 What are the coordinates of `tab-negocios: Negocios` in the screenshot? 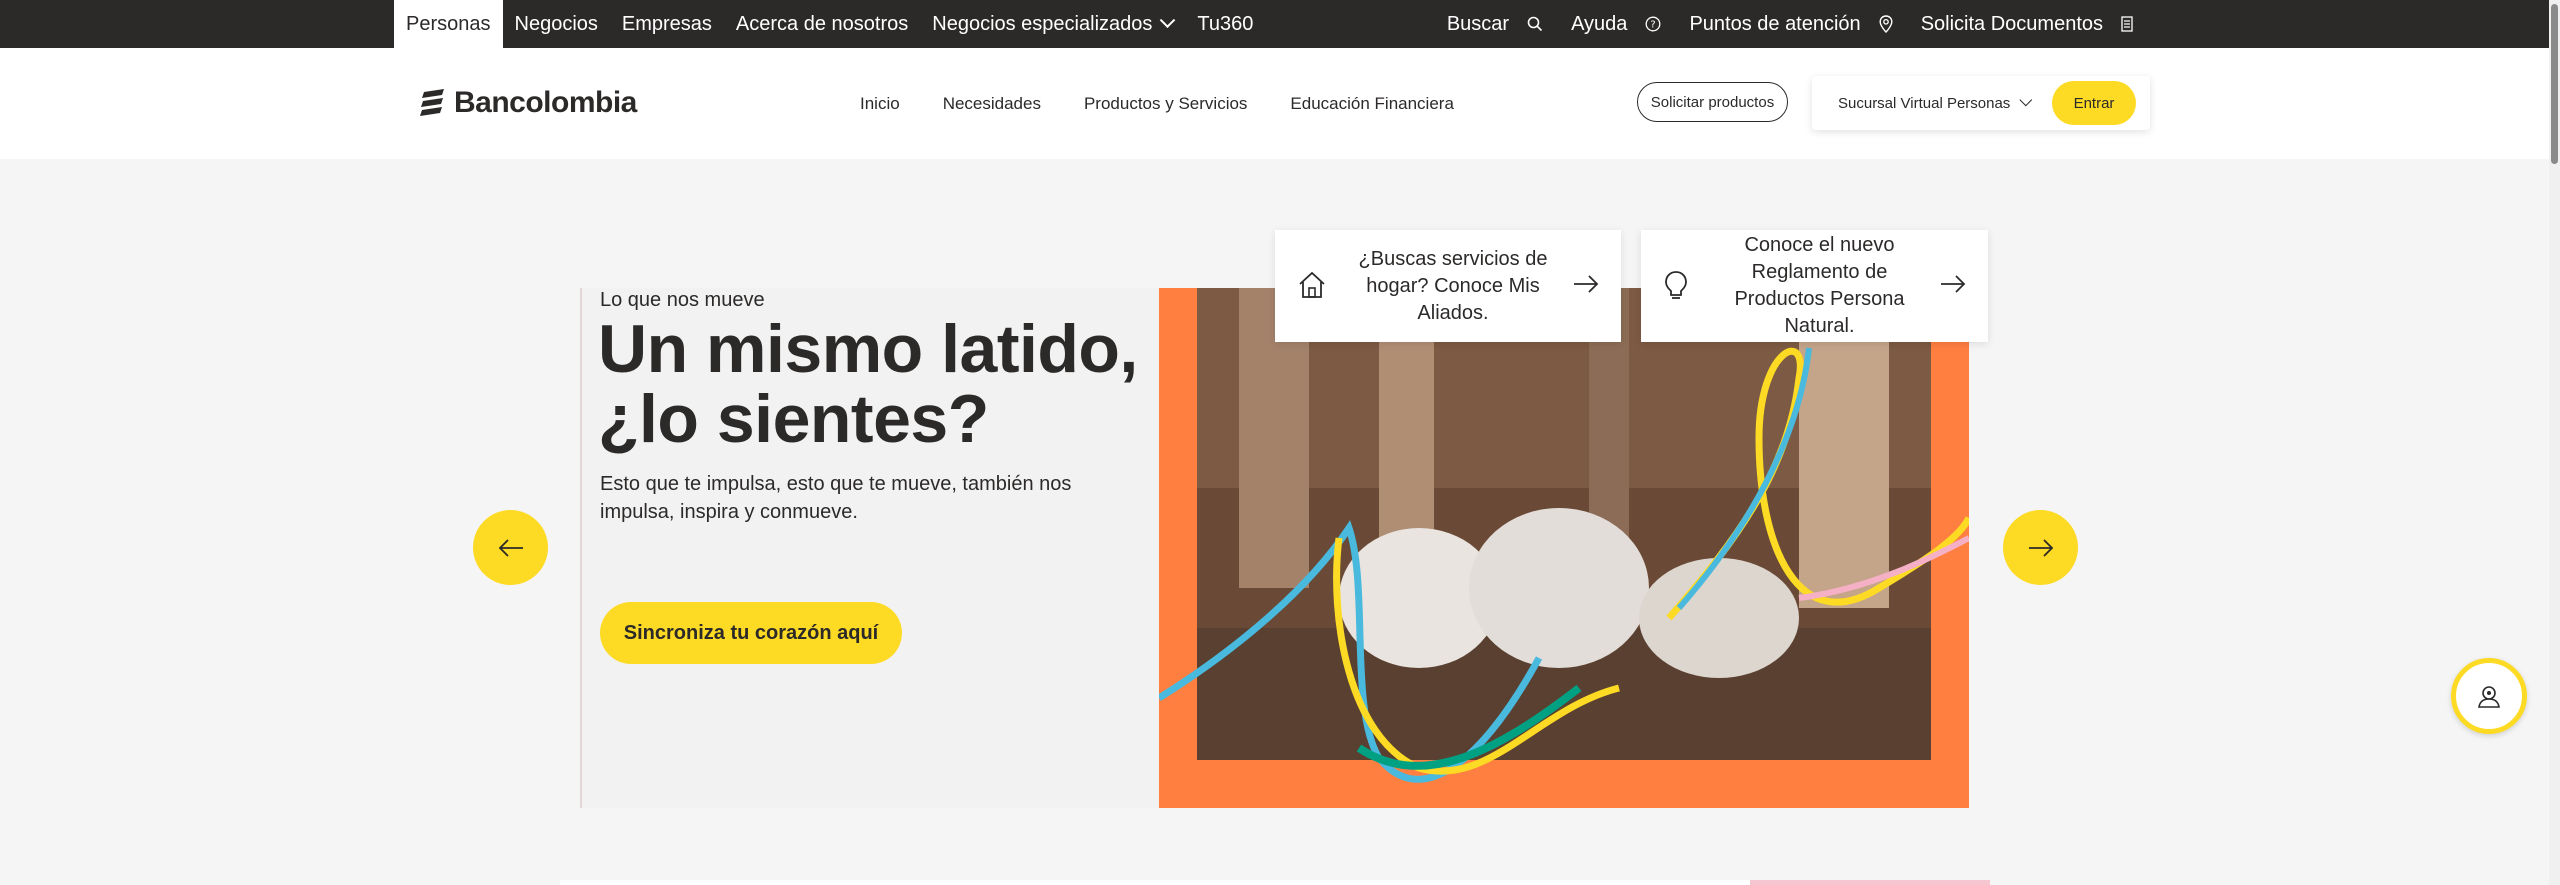 It's located at (556, 24).